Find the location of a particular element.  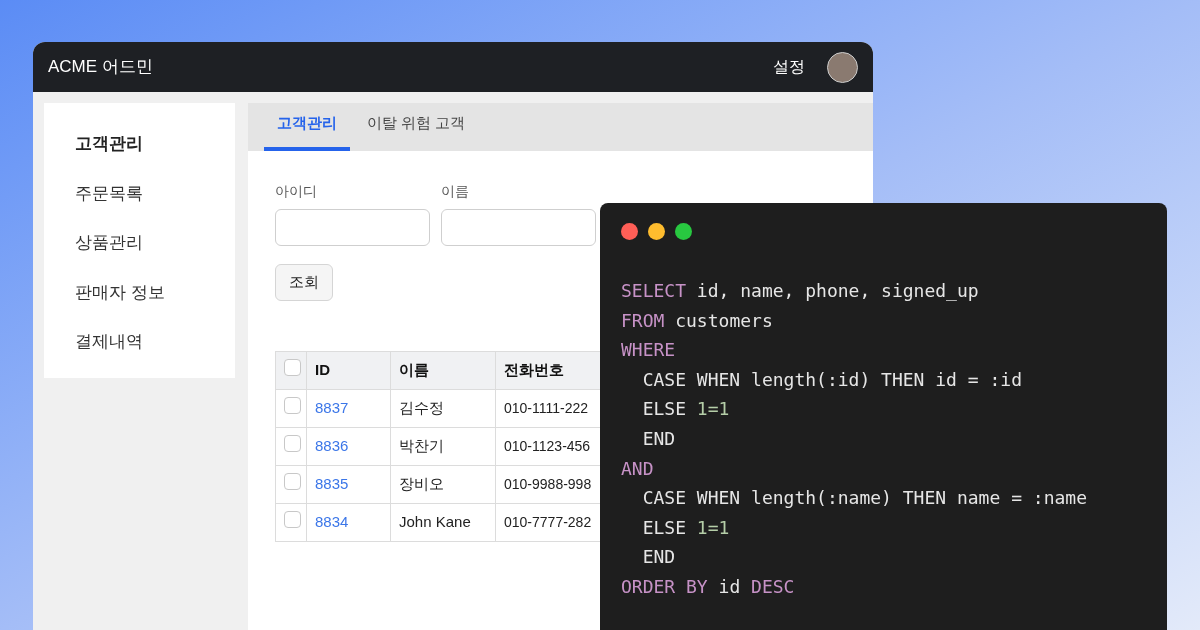

table-cell: 김수정 is located at coordinates (421, 408).